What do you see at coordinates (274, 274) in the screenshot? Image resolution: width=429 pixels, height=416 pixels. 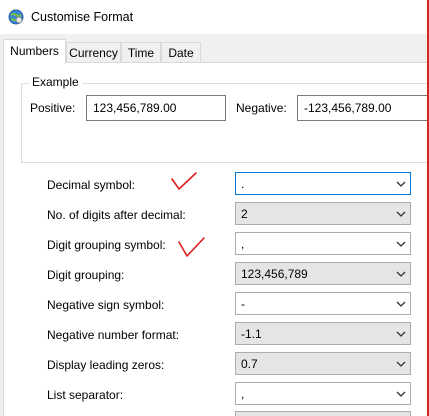 I see `digit-grouping-value: 123,456,789` at bounding box center [274, 274].